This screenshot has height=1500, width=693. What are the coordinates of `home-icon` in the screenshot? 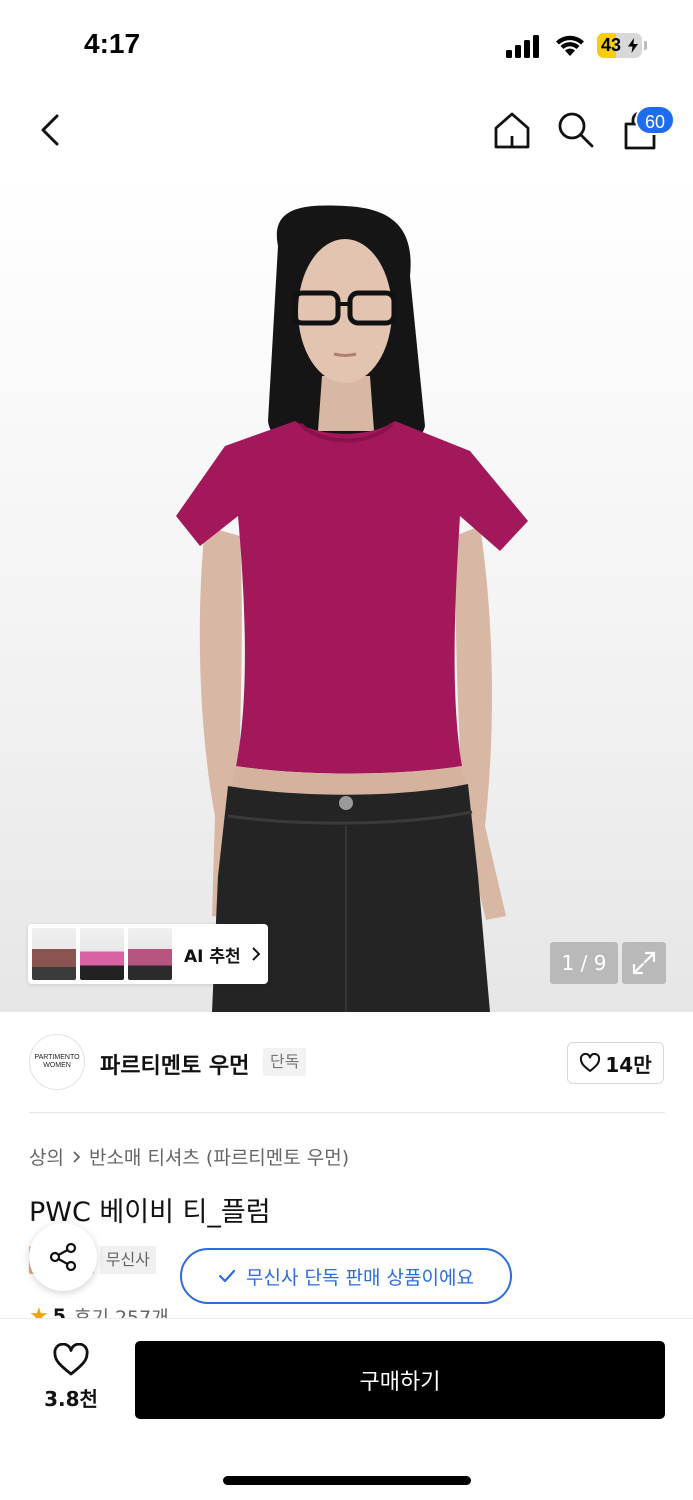 It's located at (512, 130).